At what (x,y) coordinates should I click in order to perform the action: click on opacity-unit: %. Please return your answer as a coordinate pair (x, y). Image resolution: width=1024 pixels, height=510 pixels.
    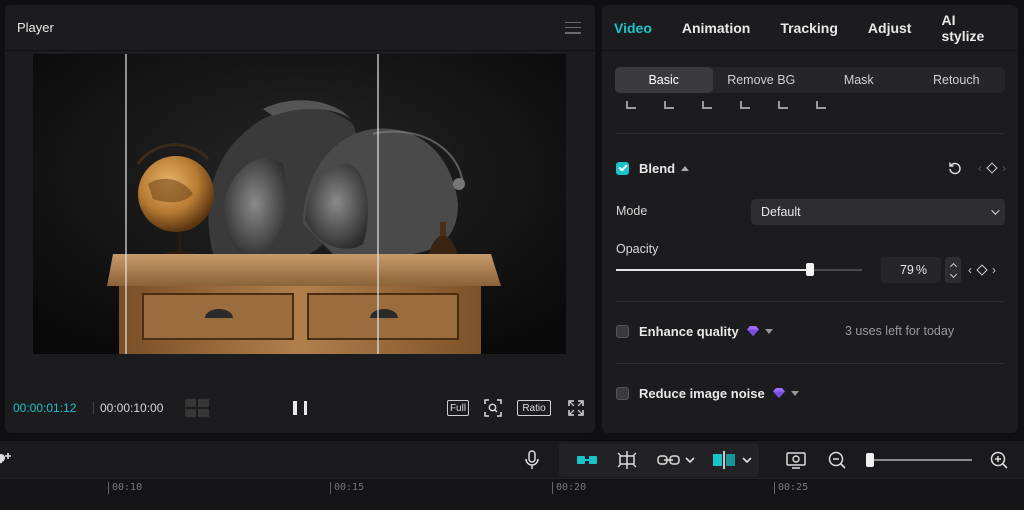
    Looking at the image, I should click on (921, 270).